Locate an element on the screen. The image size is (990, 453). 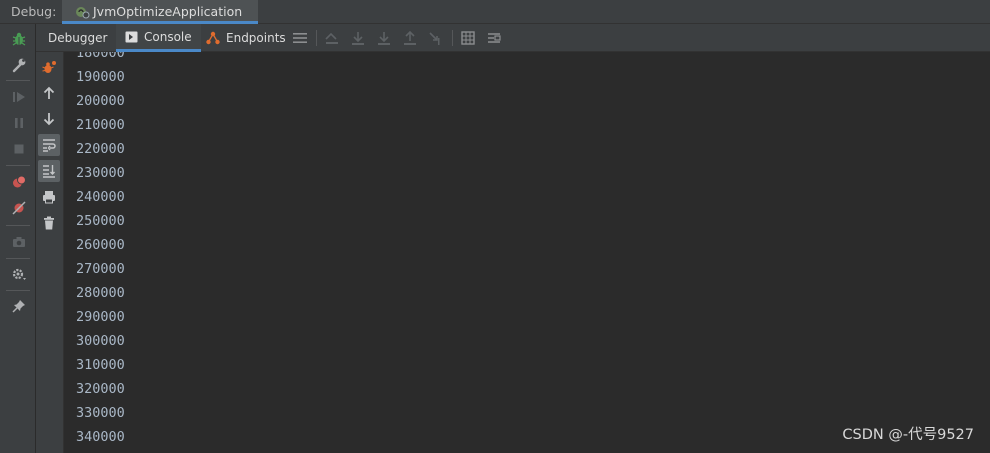
console-line: 190000 is located at coordinates (100, 77).